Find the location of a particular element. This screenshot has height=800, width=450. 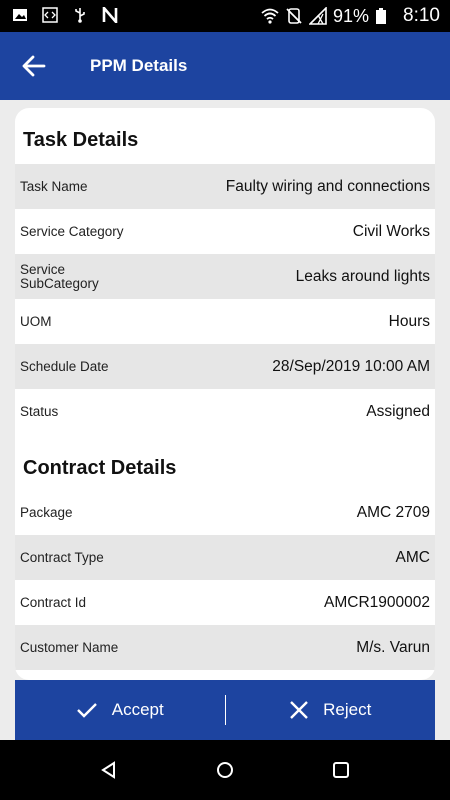

row-value: AMC is located at coordinates (412, 557).